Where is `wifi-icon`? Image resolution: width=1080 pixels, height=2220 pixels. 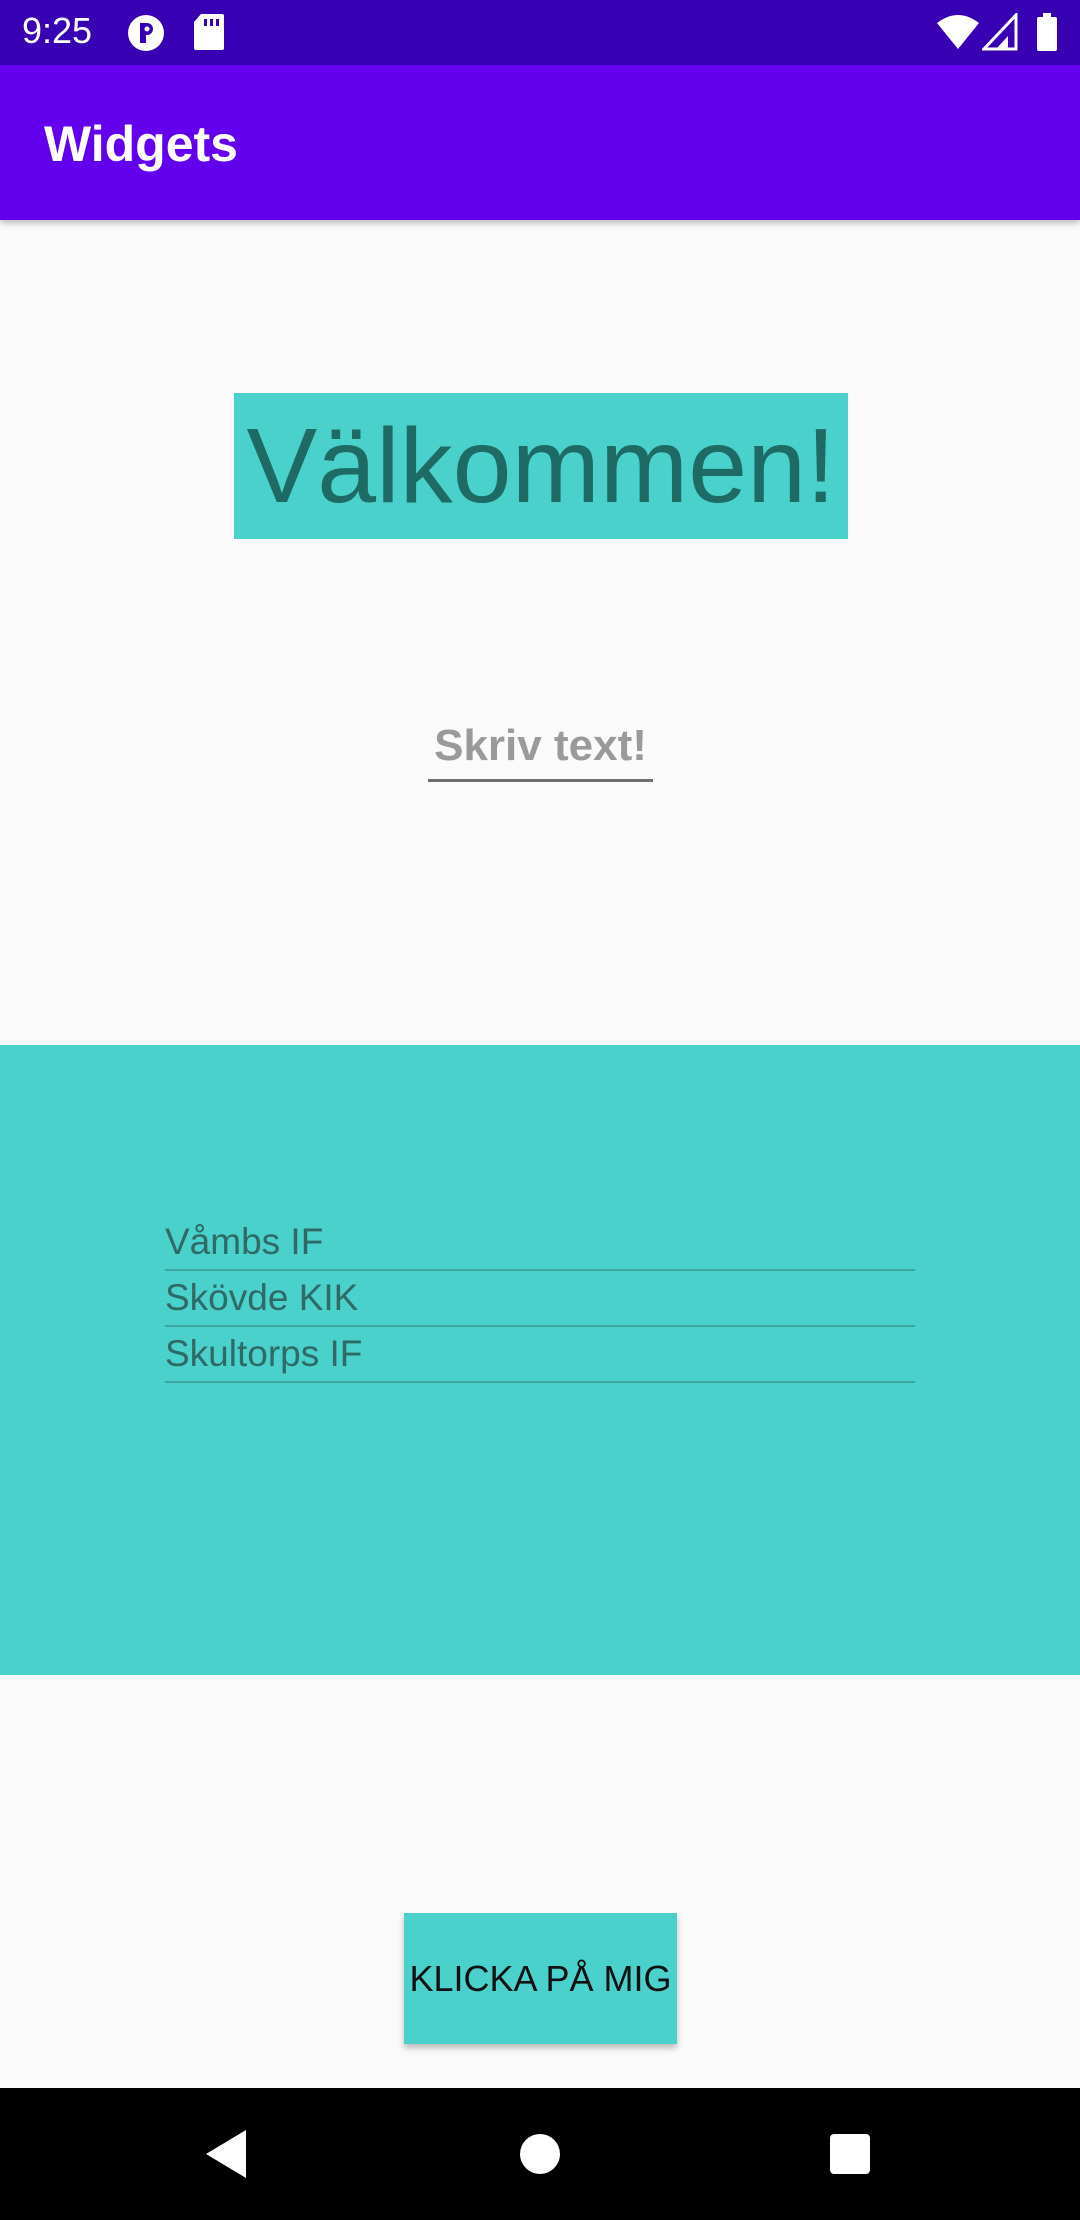
wifi-icon is located at coordinates (958, 34).